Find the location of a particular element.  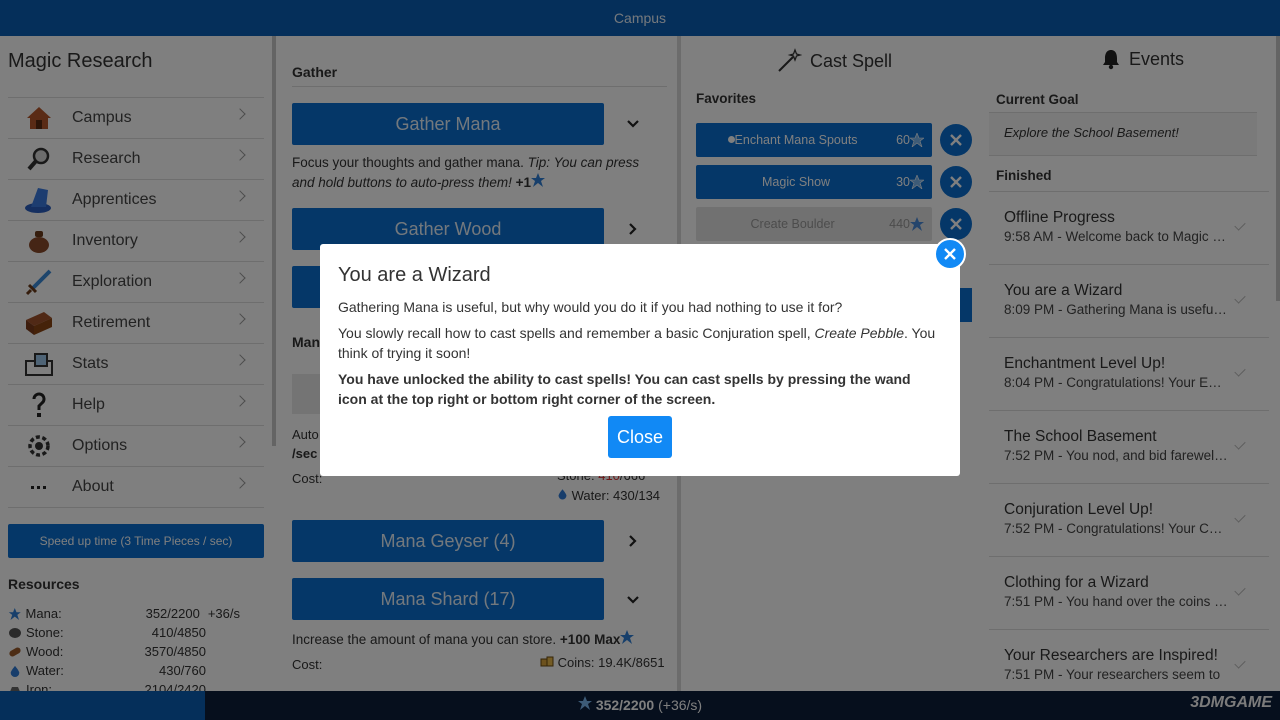

close-icon is located at coordinates (950, 254).